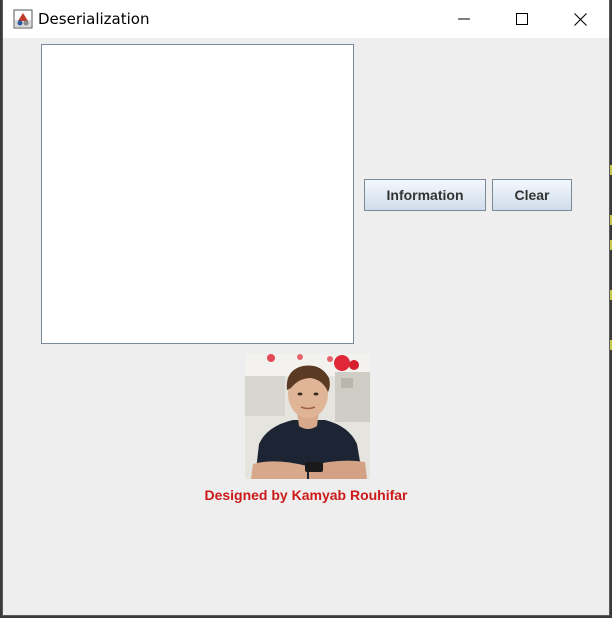  Describe the element at coordinates (306, 19) in the screenshot. I see `title-bar: Deserialization` at that location.